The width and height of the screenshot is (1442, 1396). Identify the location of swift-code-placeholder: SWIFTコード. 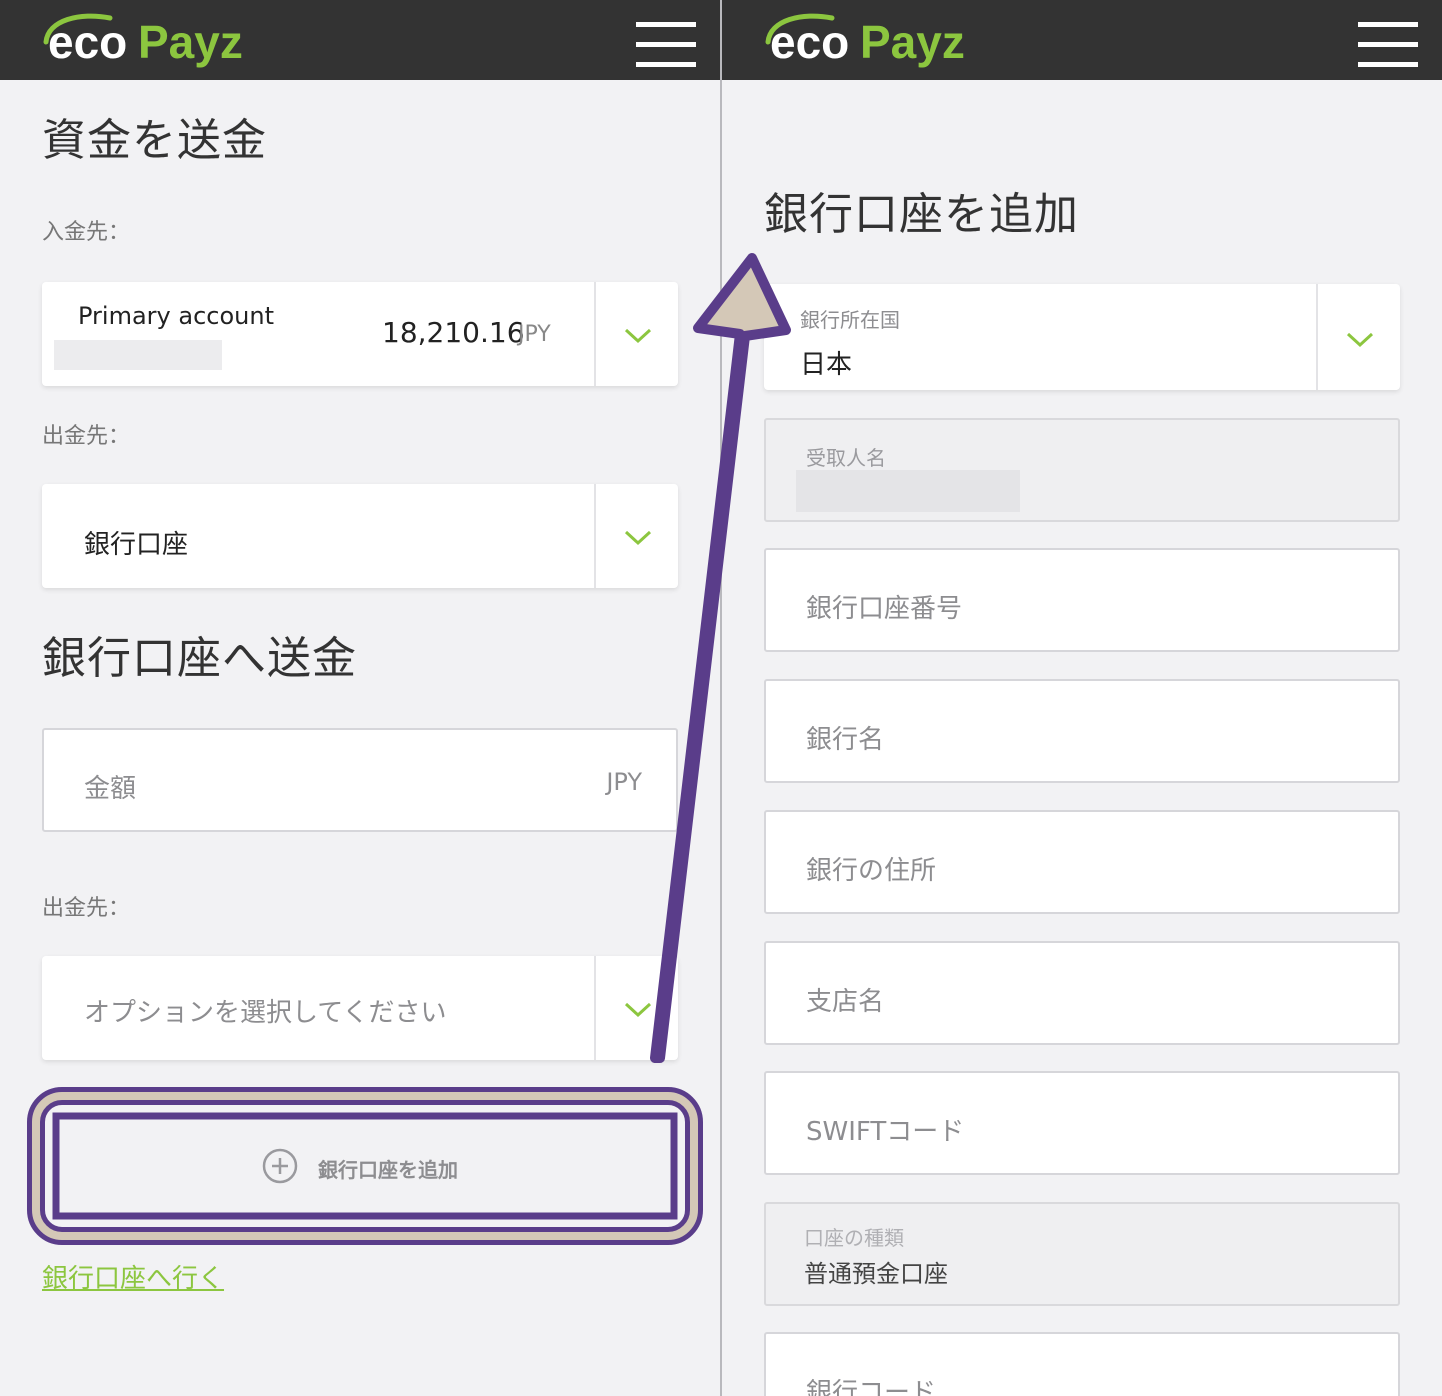
(885, 1132).